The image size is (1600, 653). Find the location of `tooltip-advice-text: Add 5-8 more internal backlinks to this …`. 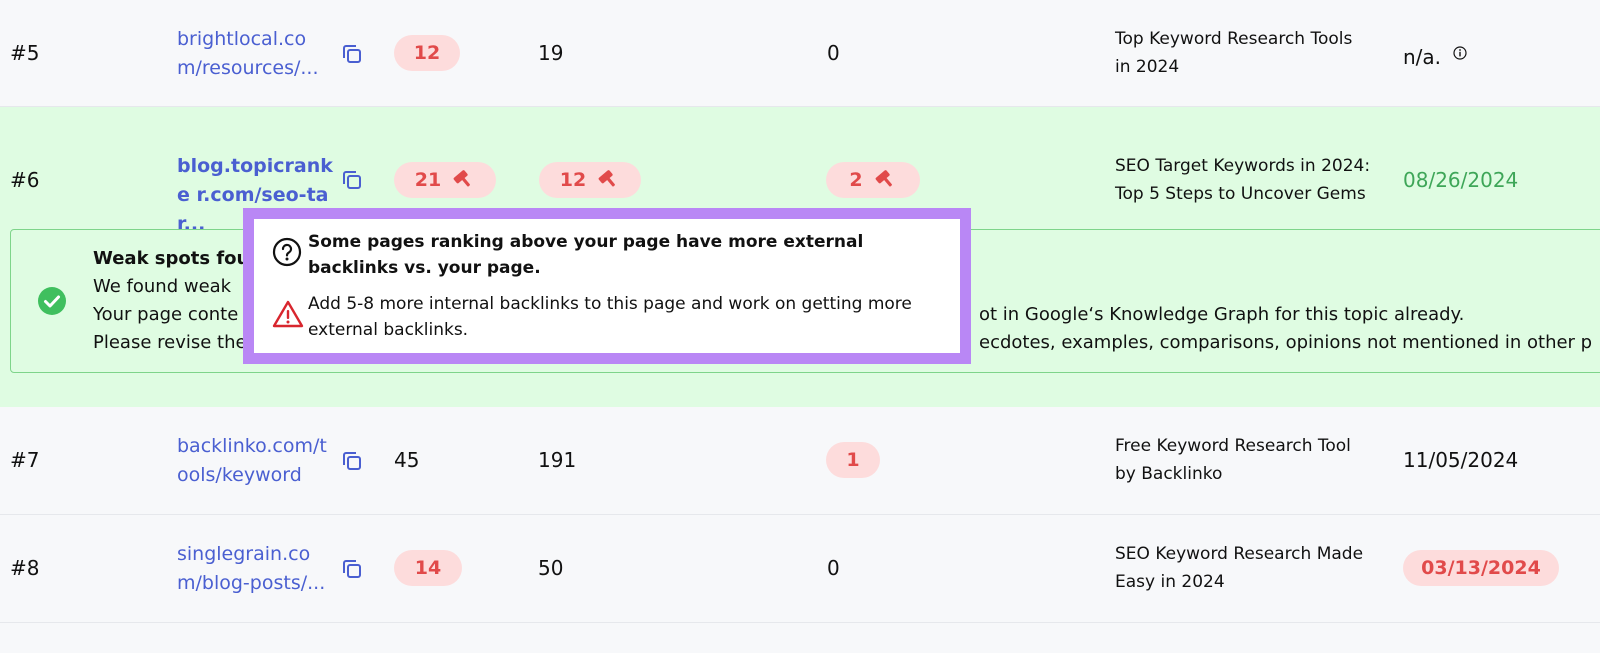

tooltip-advice-text: Add 5-8 more internal backlinks to this … is located at coordinates (610, 317).